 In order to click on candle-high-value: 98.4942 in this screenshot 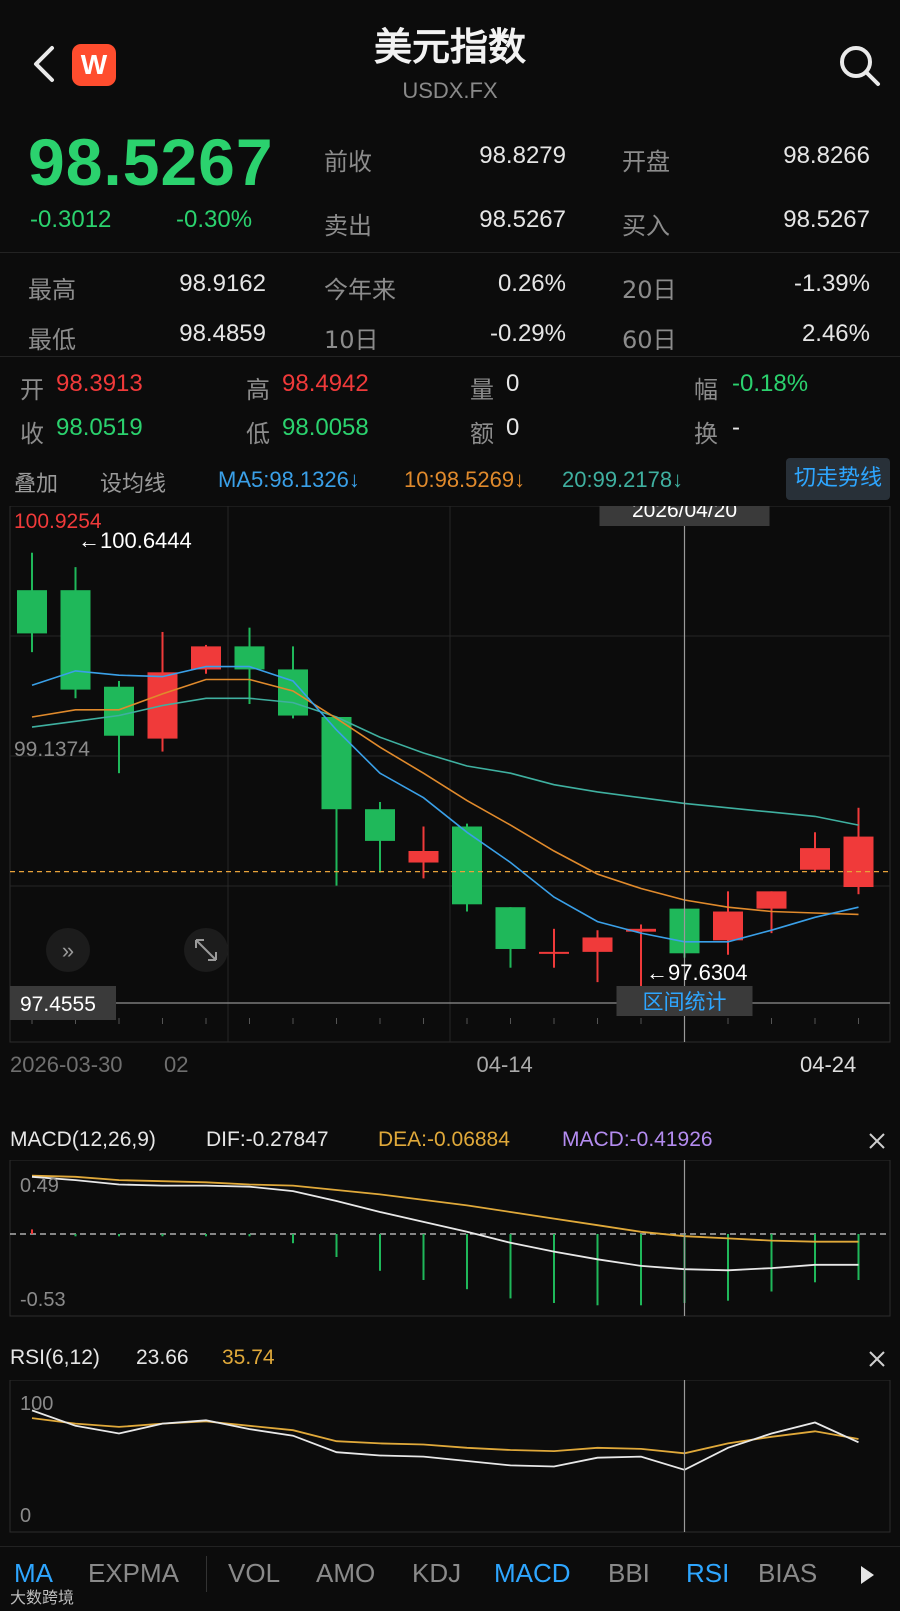, I will do `click(325, 383)`.